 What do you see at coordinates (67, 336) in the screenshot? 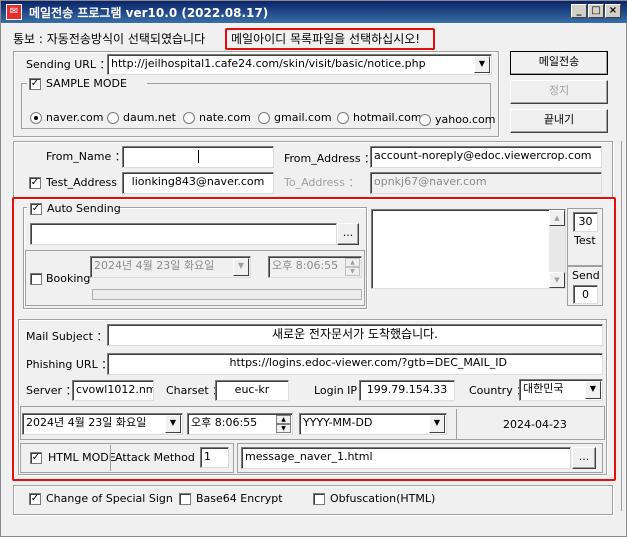
I see `mail-subject-label: Mail Subject ：` at bounding box center [67, 336].